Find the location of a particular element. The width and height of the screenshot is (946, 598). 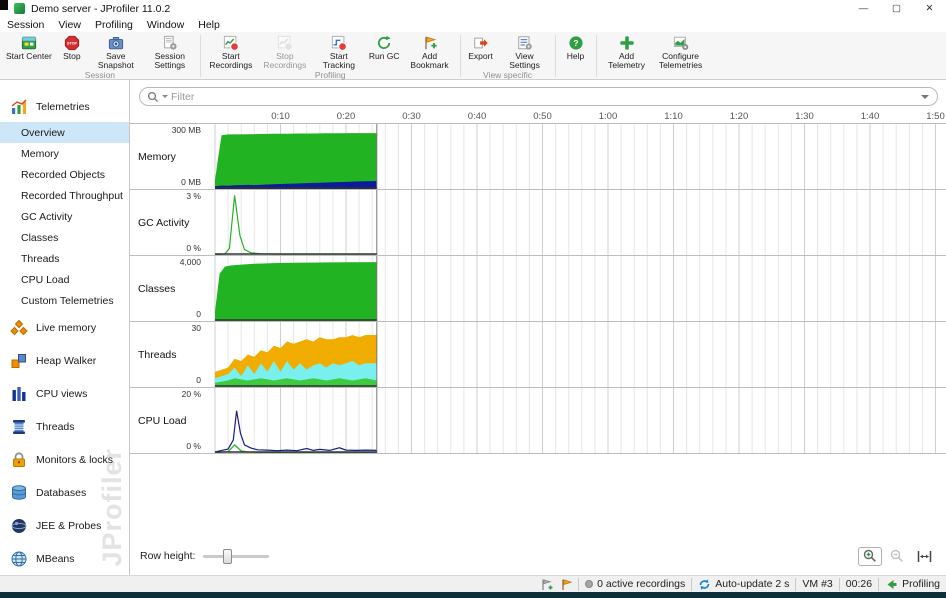

row-label: Memory is located at coordinates (157, 156).